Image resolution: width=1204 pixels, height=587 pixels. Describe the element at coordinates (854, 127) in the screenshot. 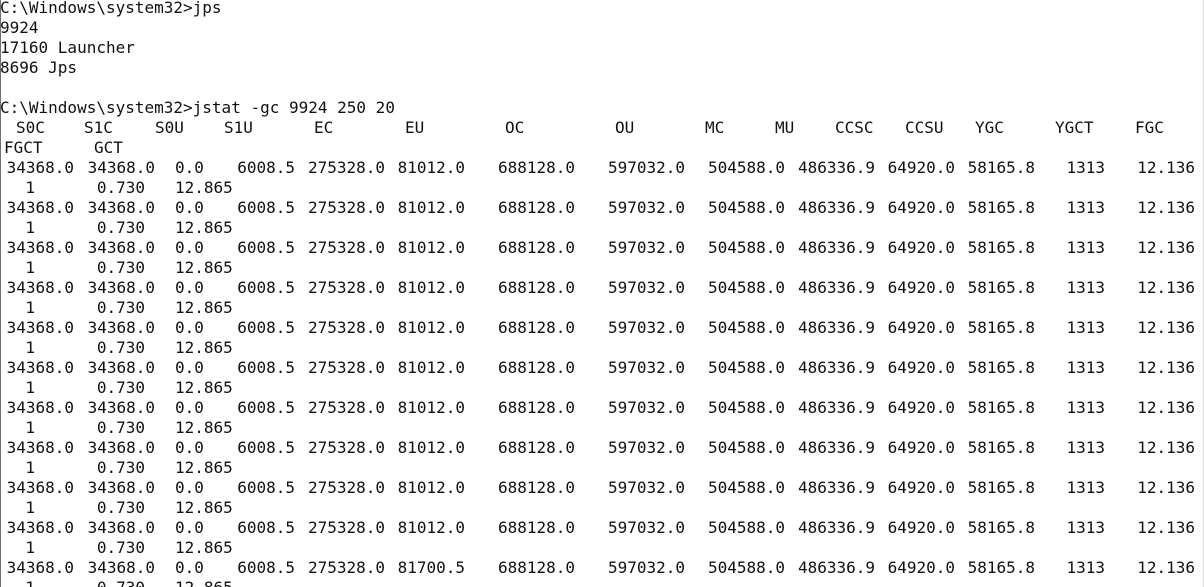

I see `header-ccsc: CCSC` at that location.